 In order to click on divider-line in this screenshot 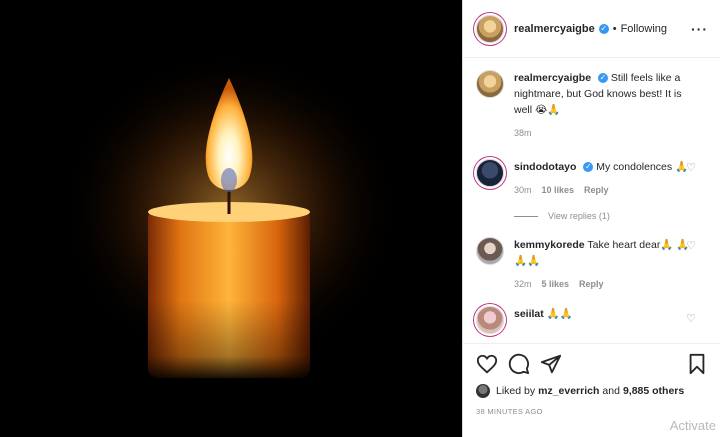, I will do `click(526, 216)`.